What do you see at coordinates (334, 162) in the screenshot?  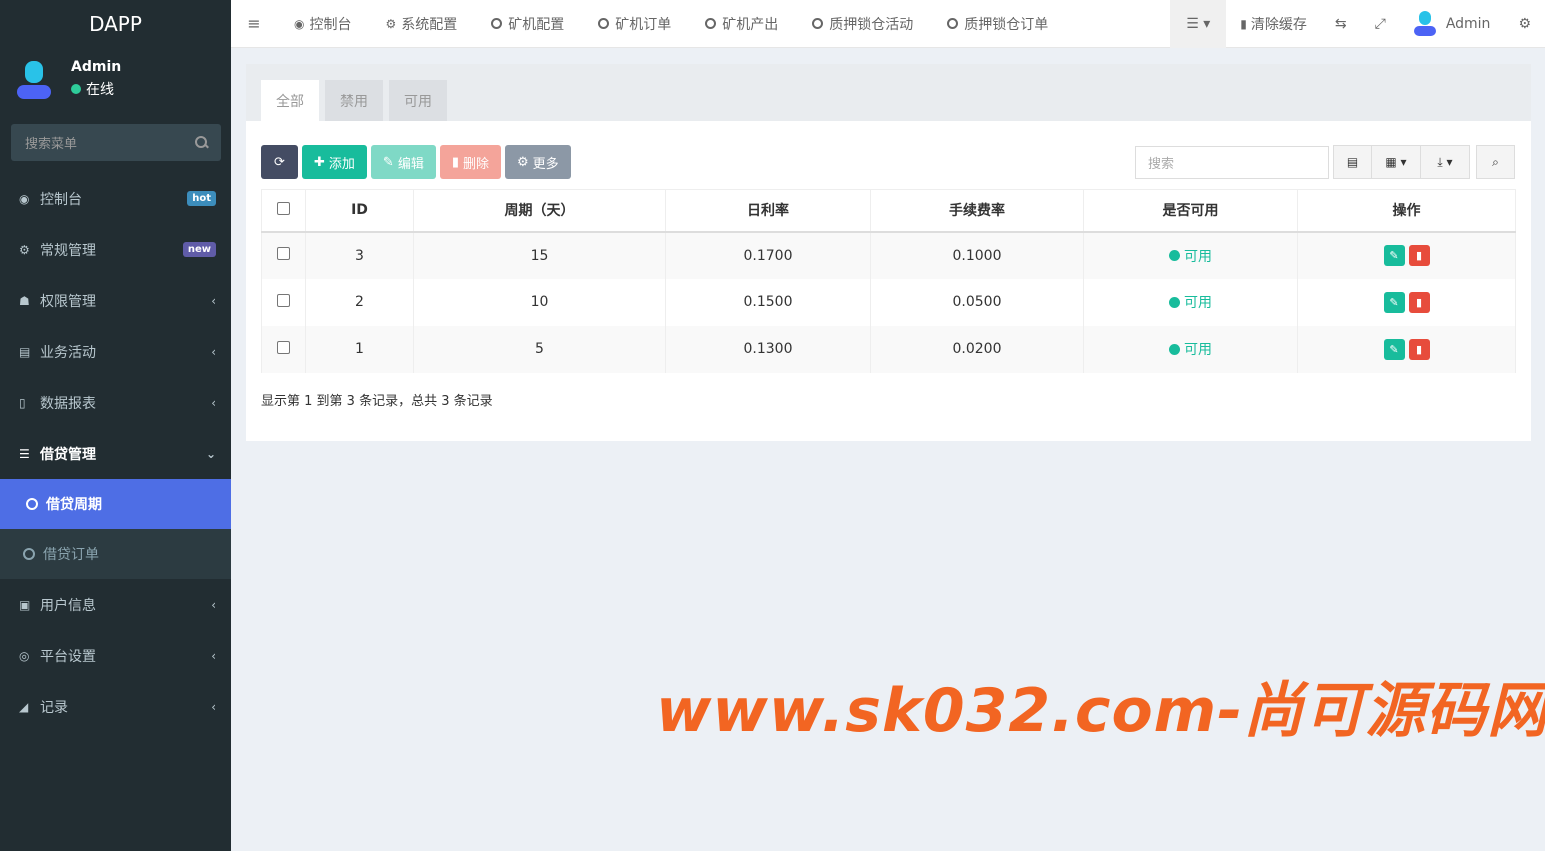 I see `add-button: ✚ 添加` at bounding box center [334, 162].